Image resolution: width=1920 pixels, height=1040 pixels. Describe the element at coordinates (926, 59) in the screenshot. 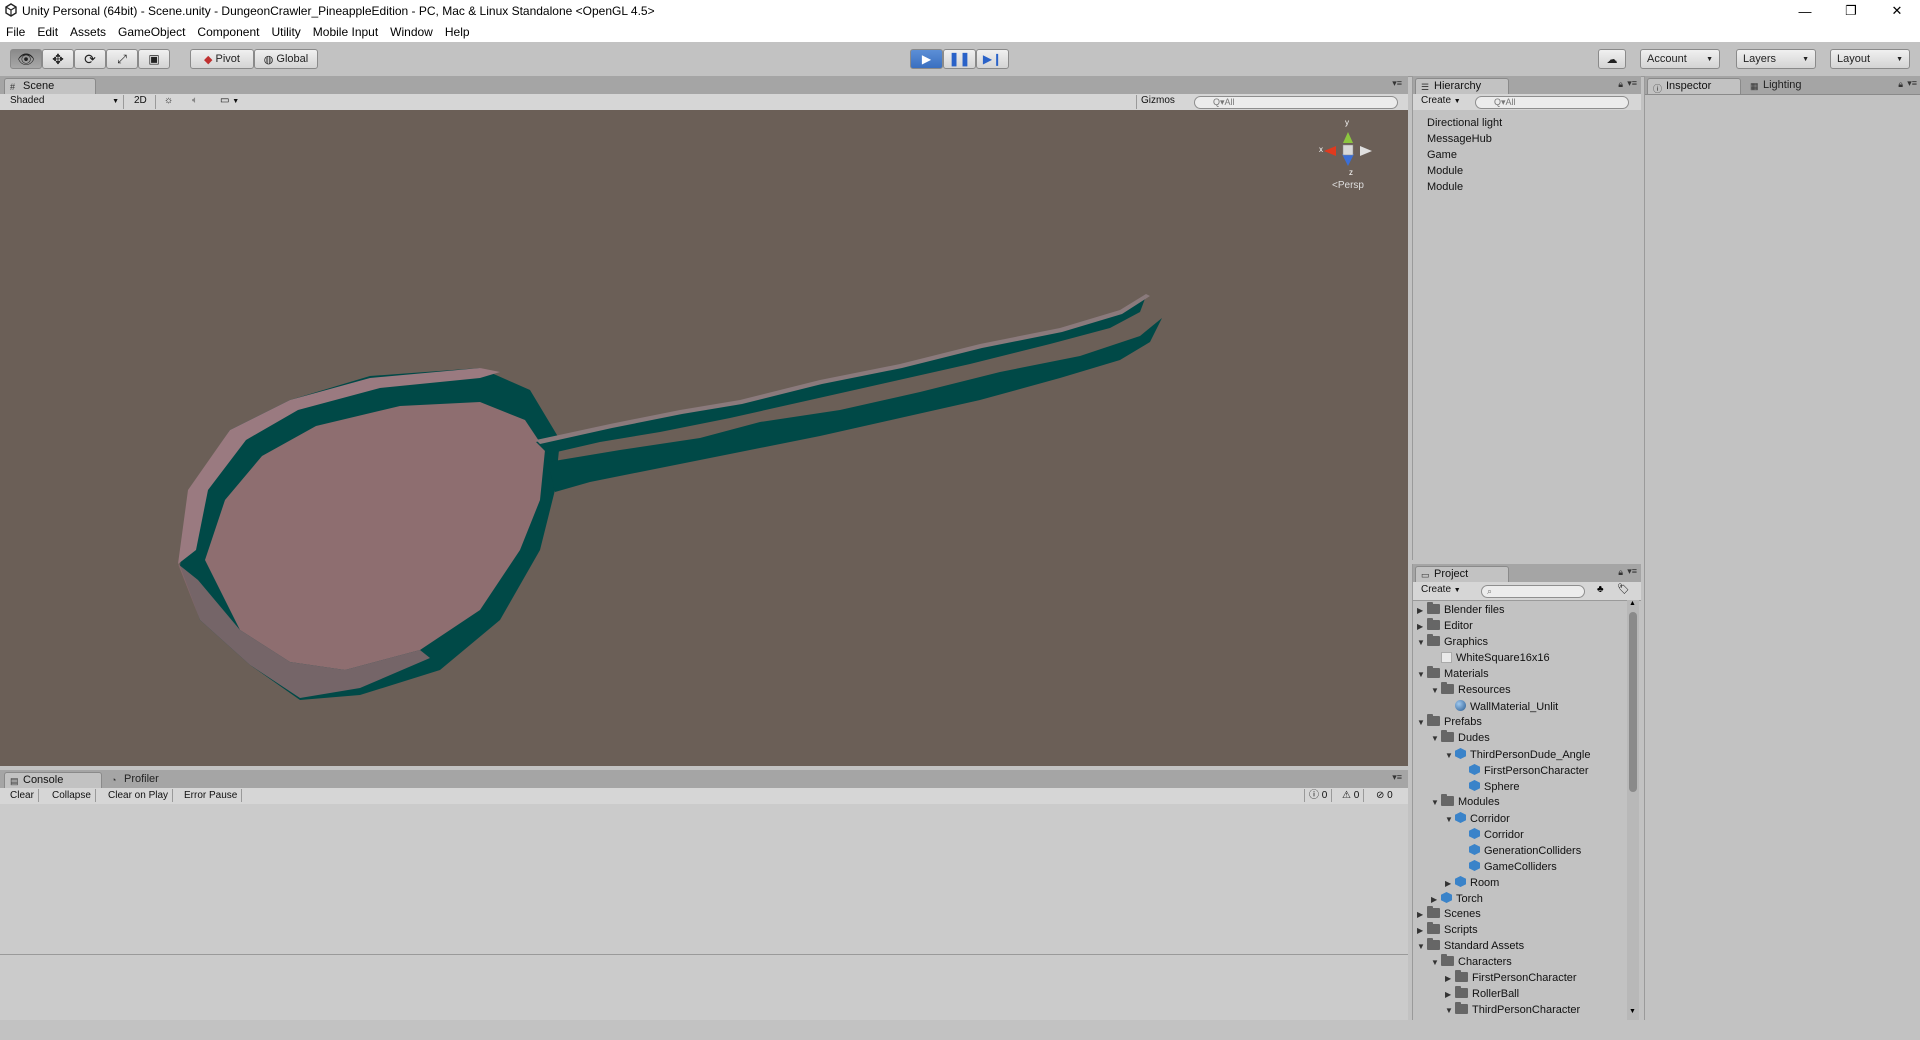

I see `play-button: ▶` at that location.